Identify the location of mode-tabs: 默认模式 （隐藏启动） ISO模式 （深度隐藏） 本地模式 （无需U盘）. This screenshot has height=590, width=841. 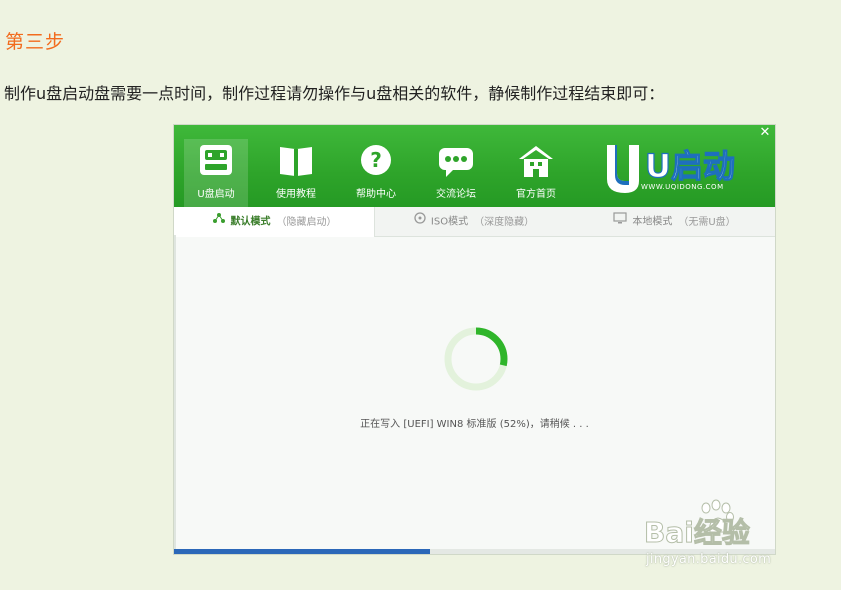
(474, 222).